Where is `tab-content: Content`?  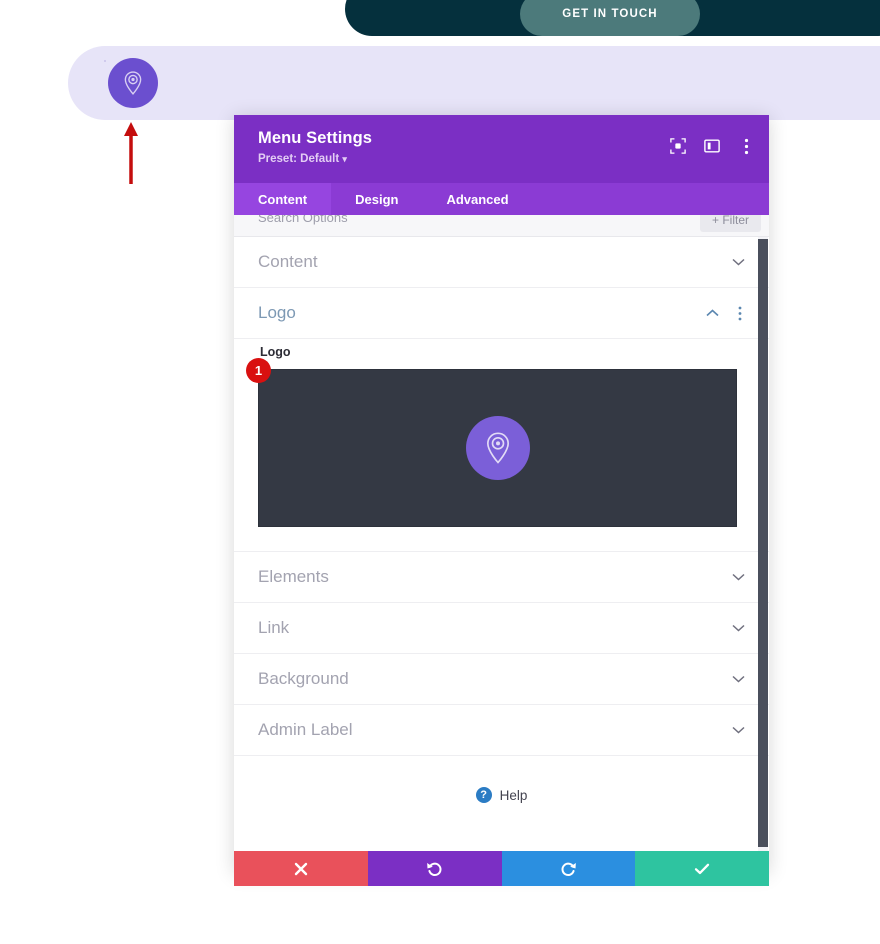
tab-content: Content is located at coordinates (283, 199).